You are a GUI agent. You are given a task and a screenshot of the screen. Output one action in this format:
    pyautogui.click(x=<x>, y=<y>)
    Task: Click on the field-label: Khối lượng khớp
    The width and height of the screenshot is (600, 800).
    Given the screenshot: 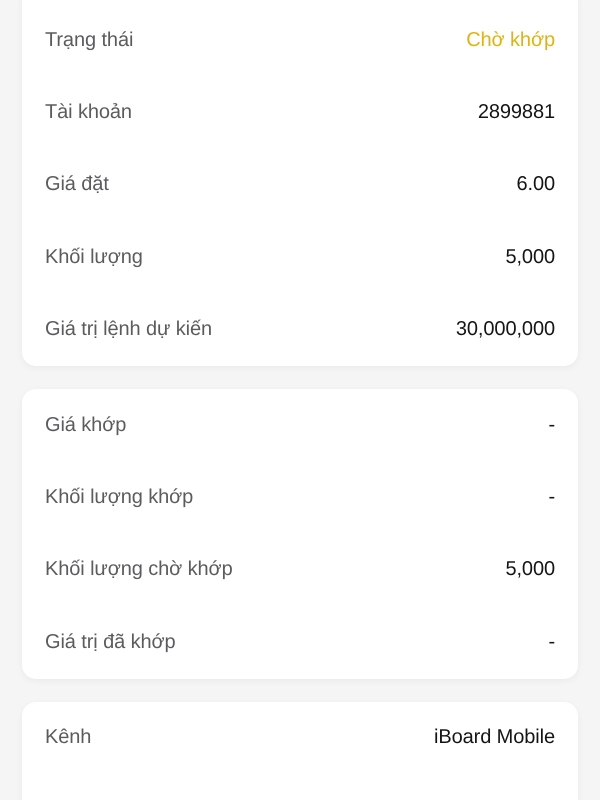 What is the action you would take?
    pyautogui.click(x=119, y=498)
    